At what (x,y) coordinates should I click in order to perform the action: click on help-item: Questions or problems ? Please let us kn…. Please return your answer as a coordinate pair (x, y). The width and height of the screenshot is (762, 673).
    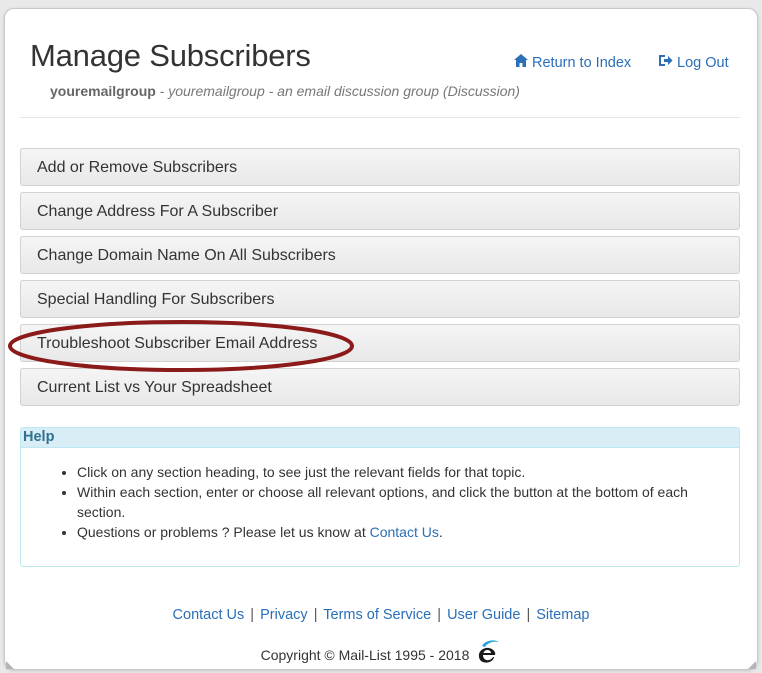
    Looking at the image, I should click on (408, 532).